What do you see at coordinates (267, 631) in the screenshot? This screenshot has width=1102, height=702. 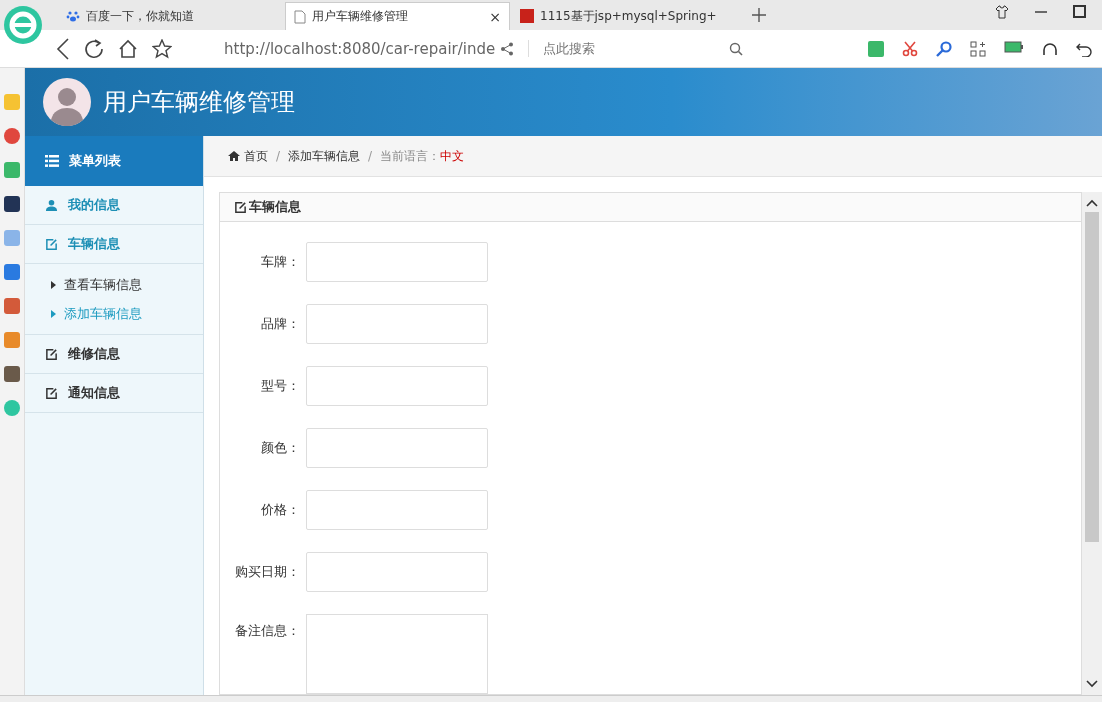 I see `field-label: 备注信息：` at bounding box center [267, 631].